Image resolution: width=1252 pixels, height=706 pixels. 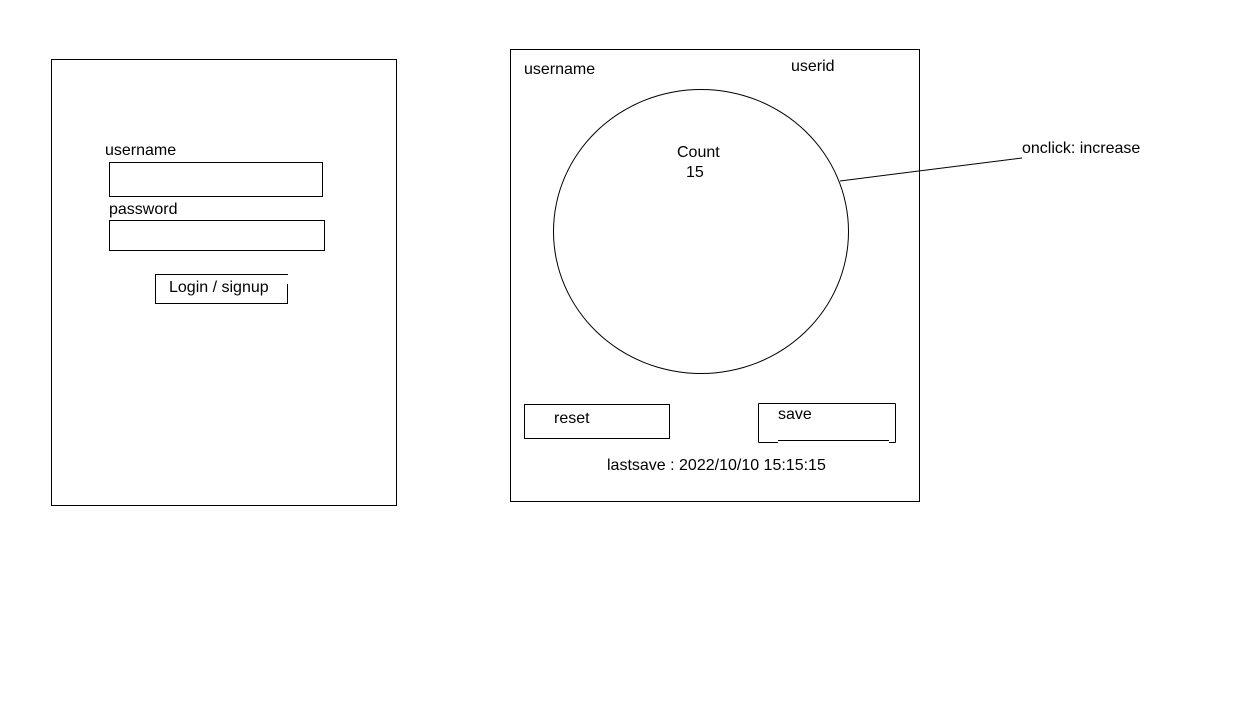 I want to click on onclick-connector-line, so click(x=931, y=169).